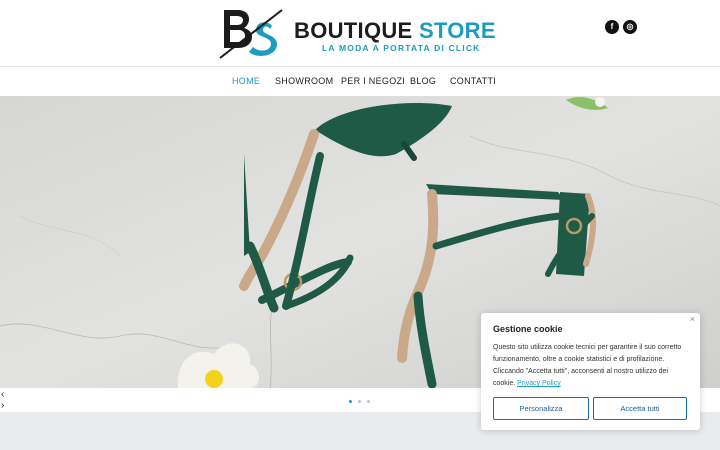 The width and height of the screenshot is (720, 450). I want to click on bs-monogram-icon, so click(251, 34).